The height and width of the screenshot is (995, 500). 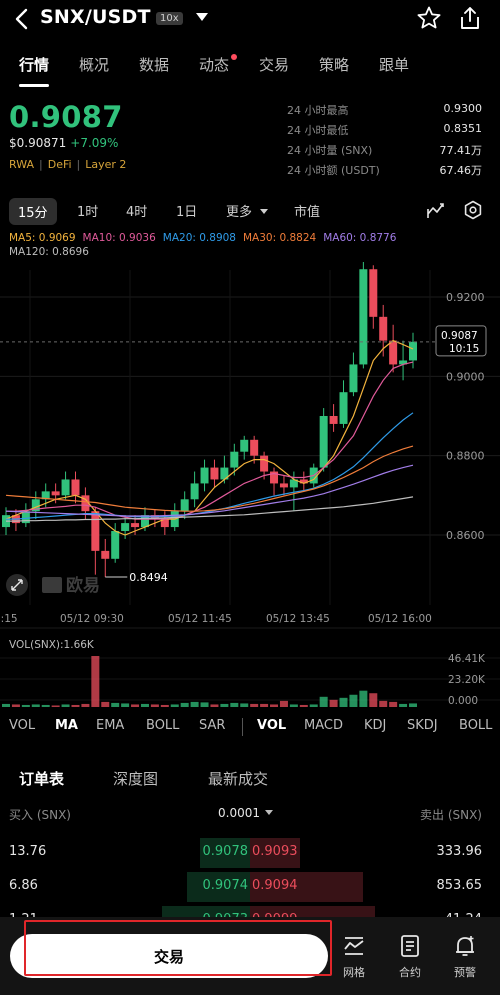 I want to click on timeframe-more: 更多, so click(x=247, y=210).